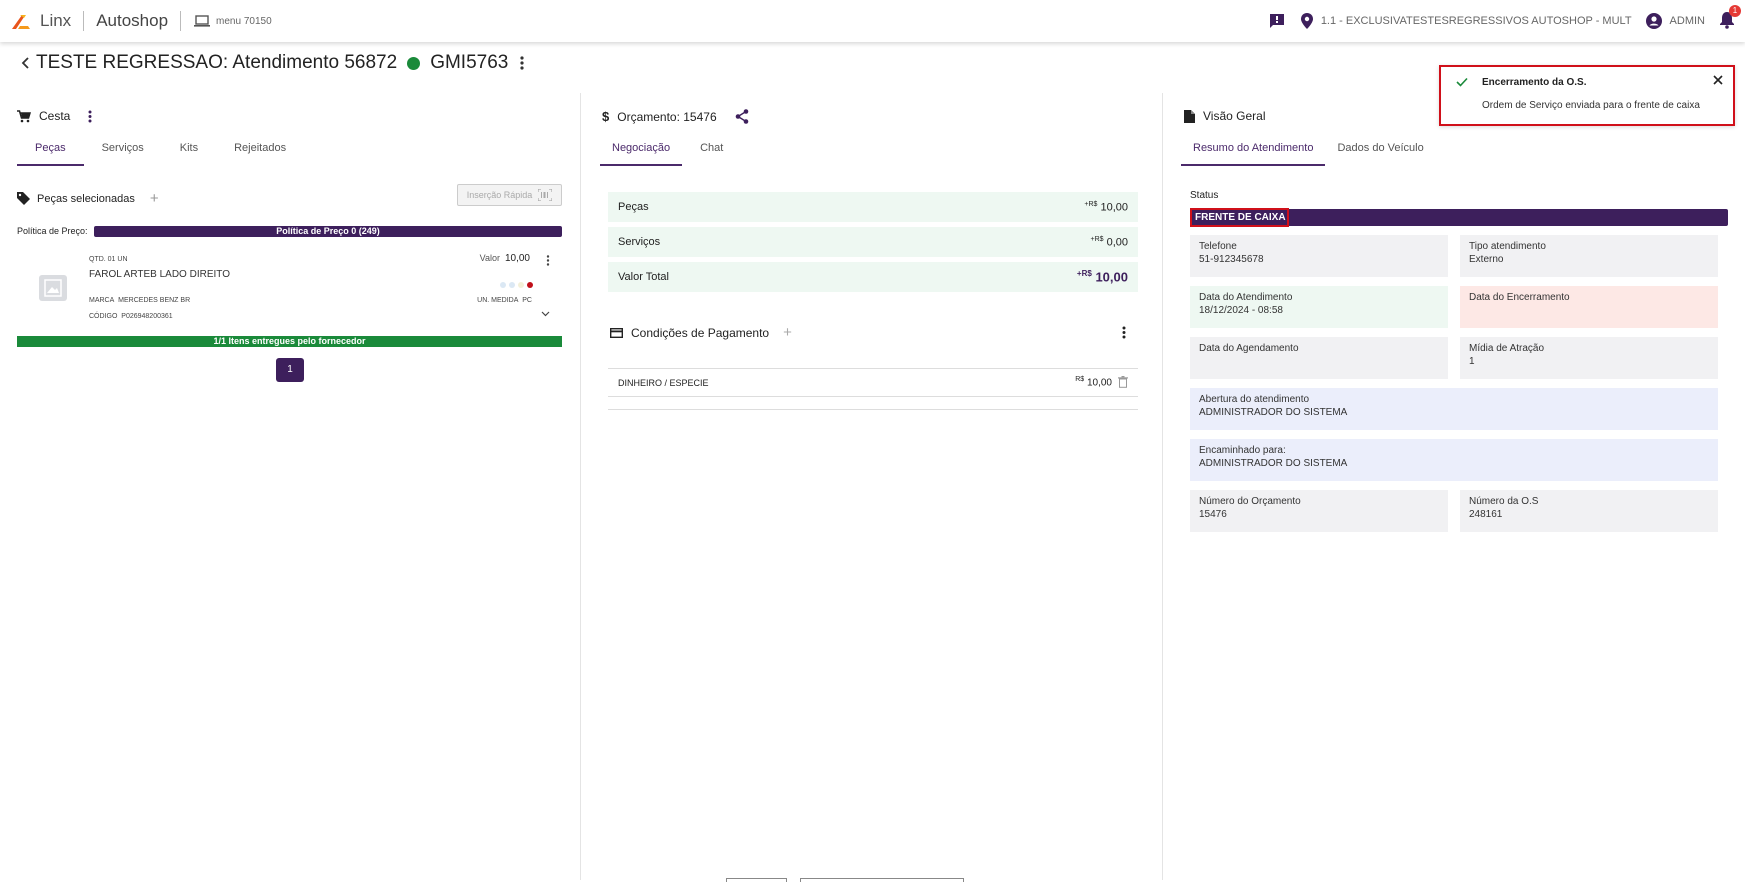 The width and height of the screenshot is (1745, 882). I want to click on card-data-atendimento: Data do Atendimento 18/12/2024 - 08:58, so click(1319, 307).